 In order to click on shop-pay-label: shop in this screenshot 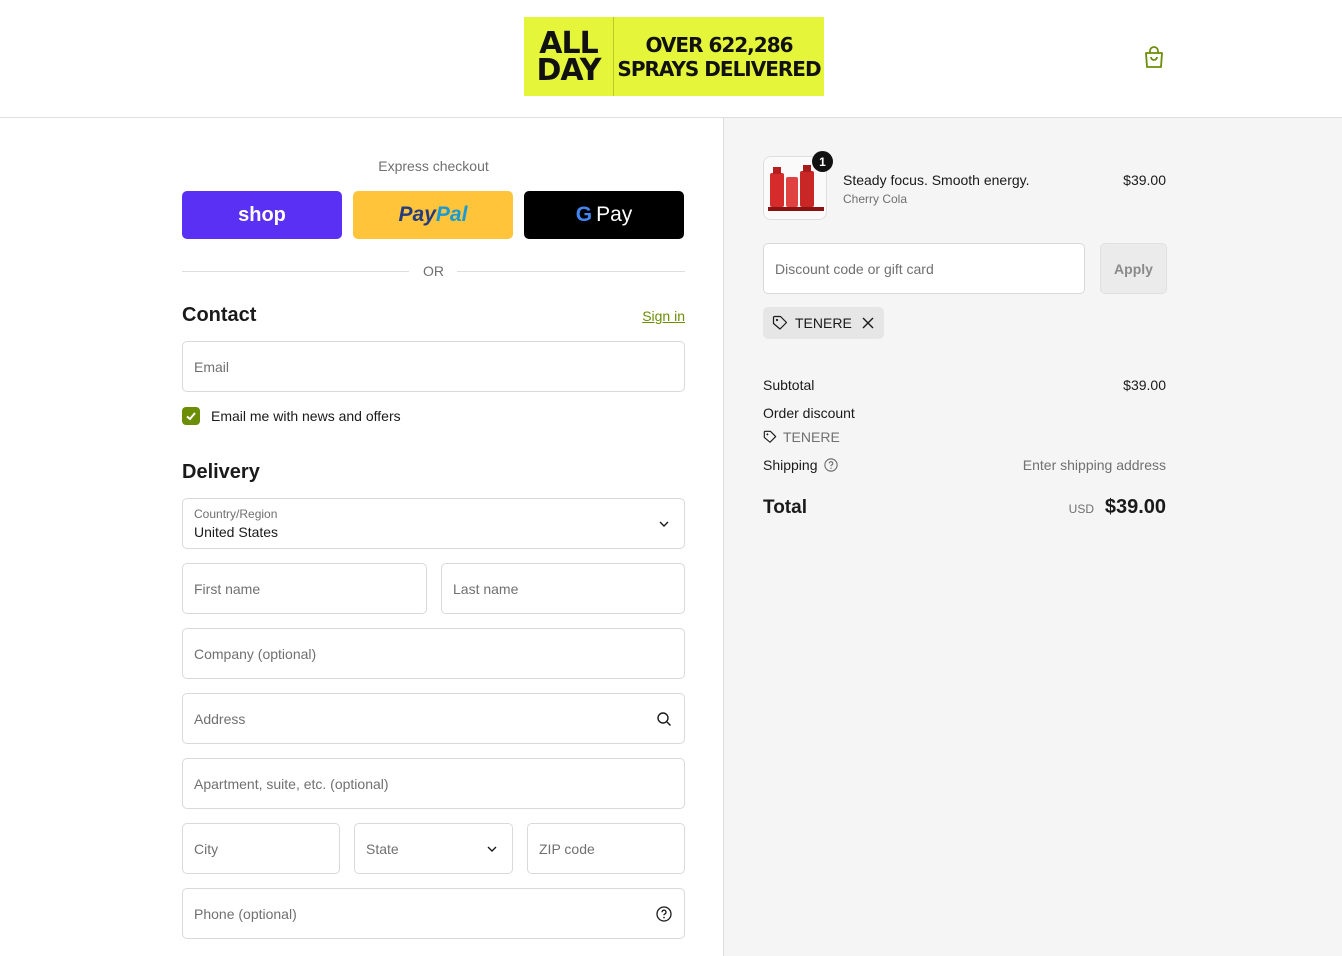, I will do `click(262, 214)`.